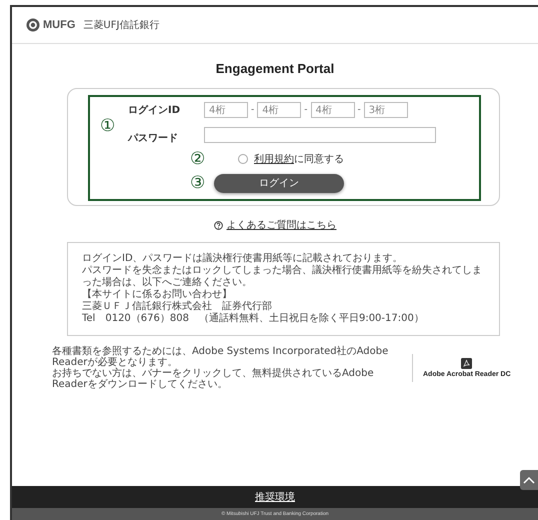  Describe the element at coordinates (281, 225) in the screenshot. I see `faq-link: よくあるご質問はこちら` at that location.